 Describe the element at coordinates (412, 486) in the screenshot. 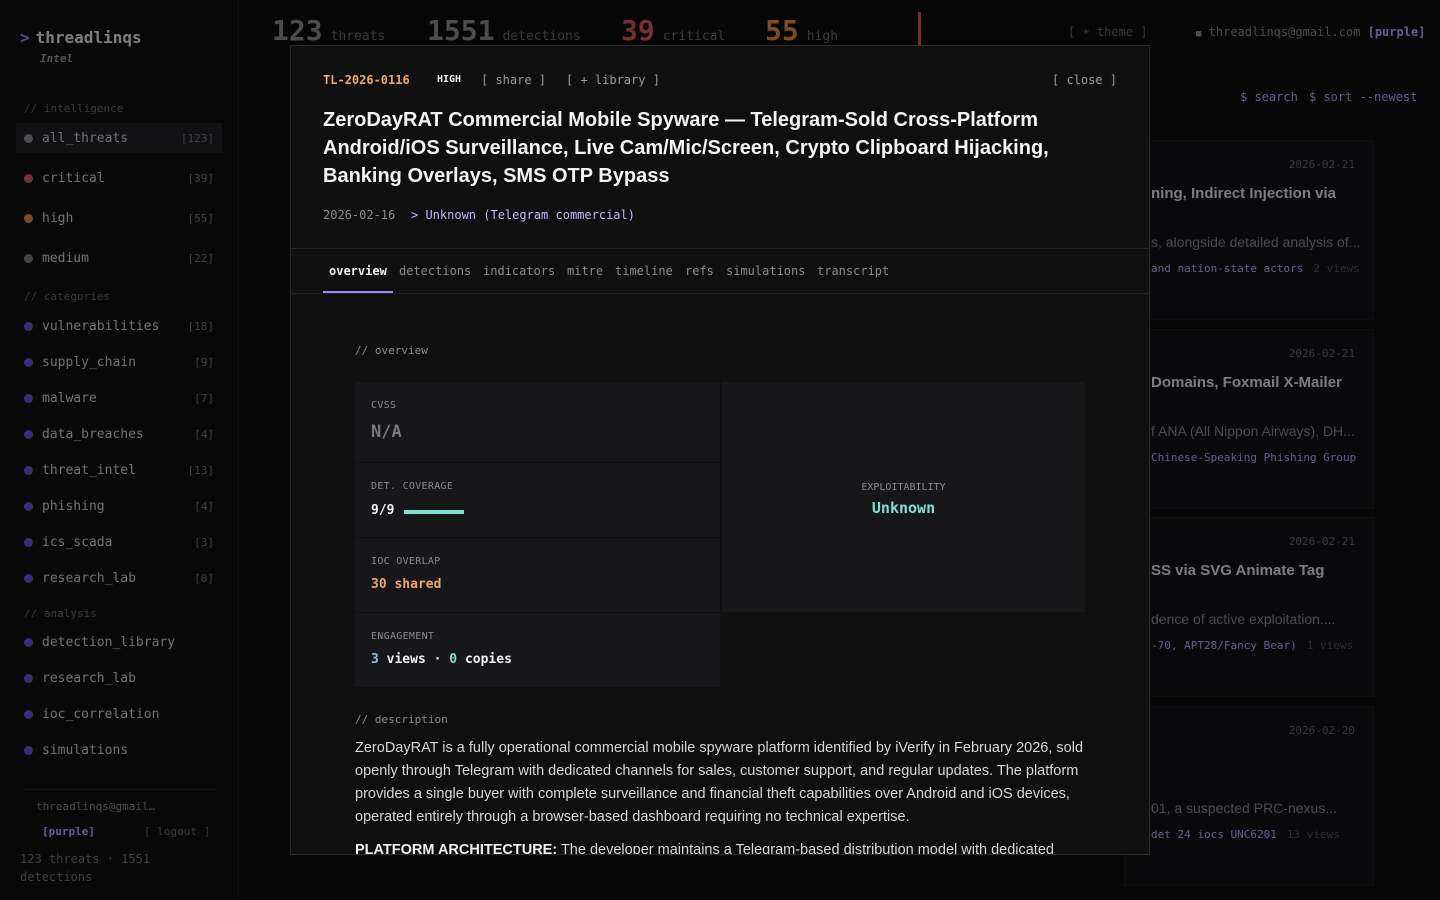

I see `coverage-label: DET. COVERAGE` at that location.